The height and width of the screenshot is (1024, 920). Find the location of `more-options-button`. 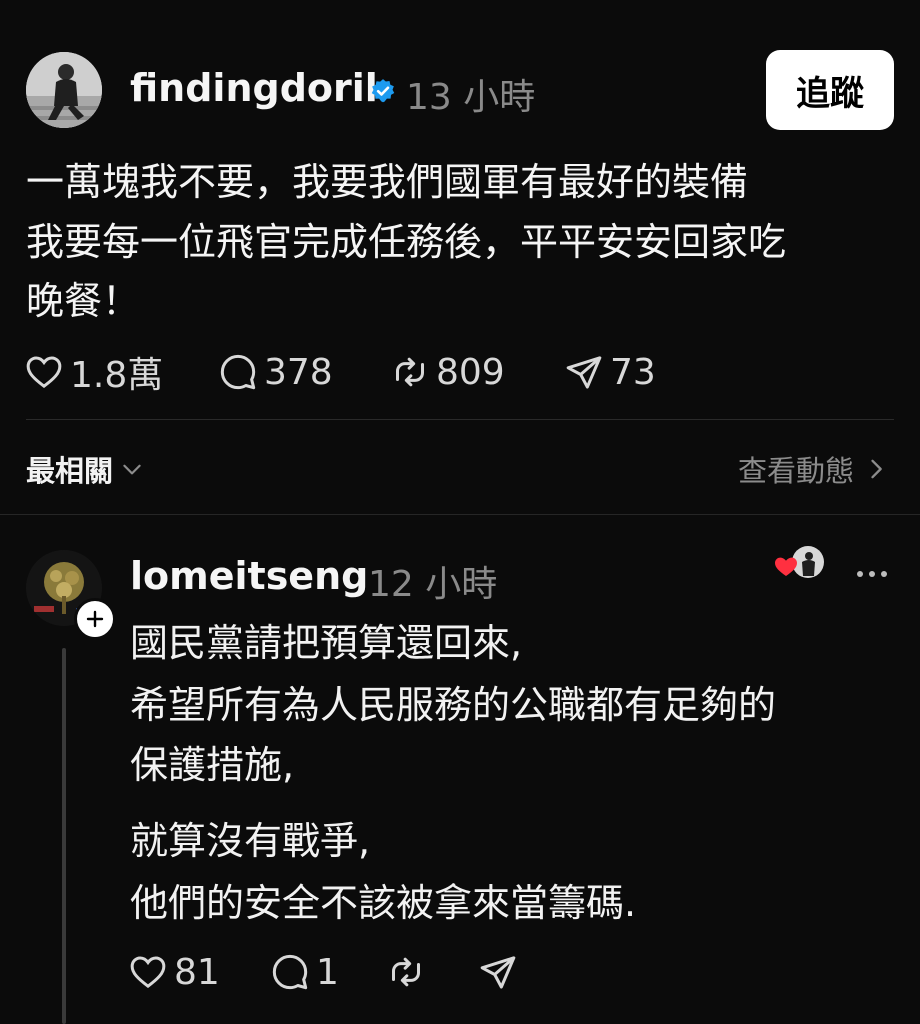

more-options-button is located at coordinates (872, 574).